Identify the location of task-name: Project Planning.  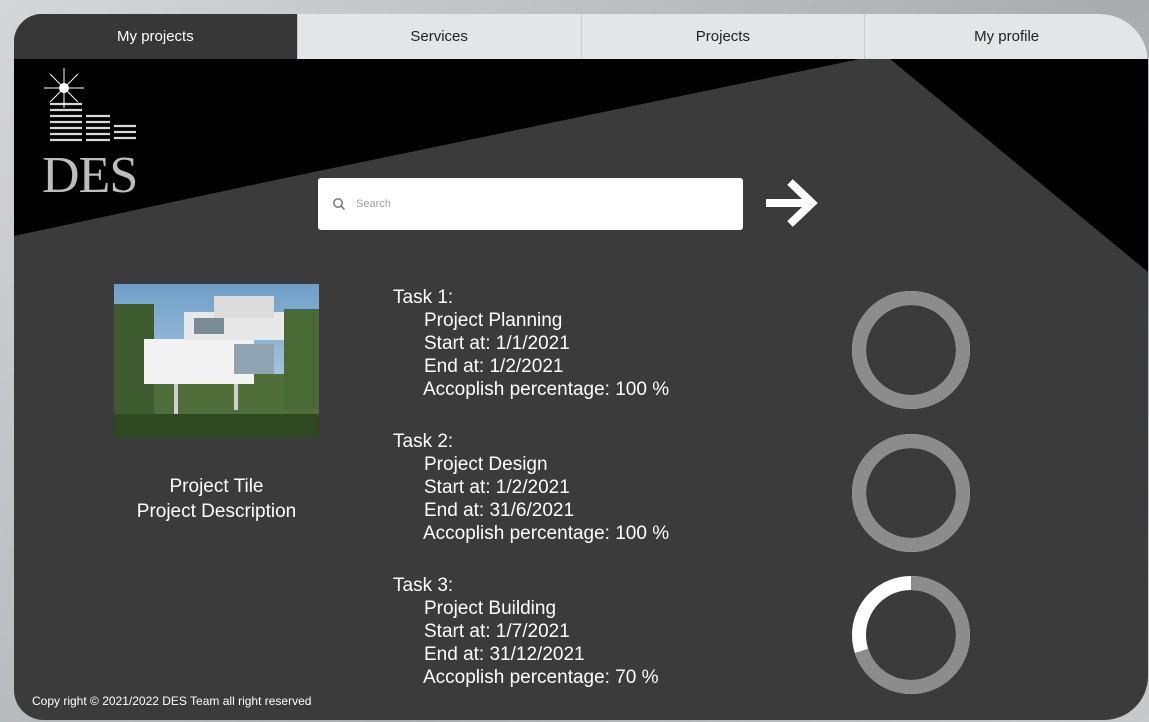
(493, 320).